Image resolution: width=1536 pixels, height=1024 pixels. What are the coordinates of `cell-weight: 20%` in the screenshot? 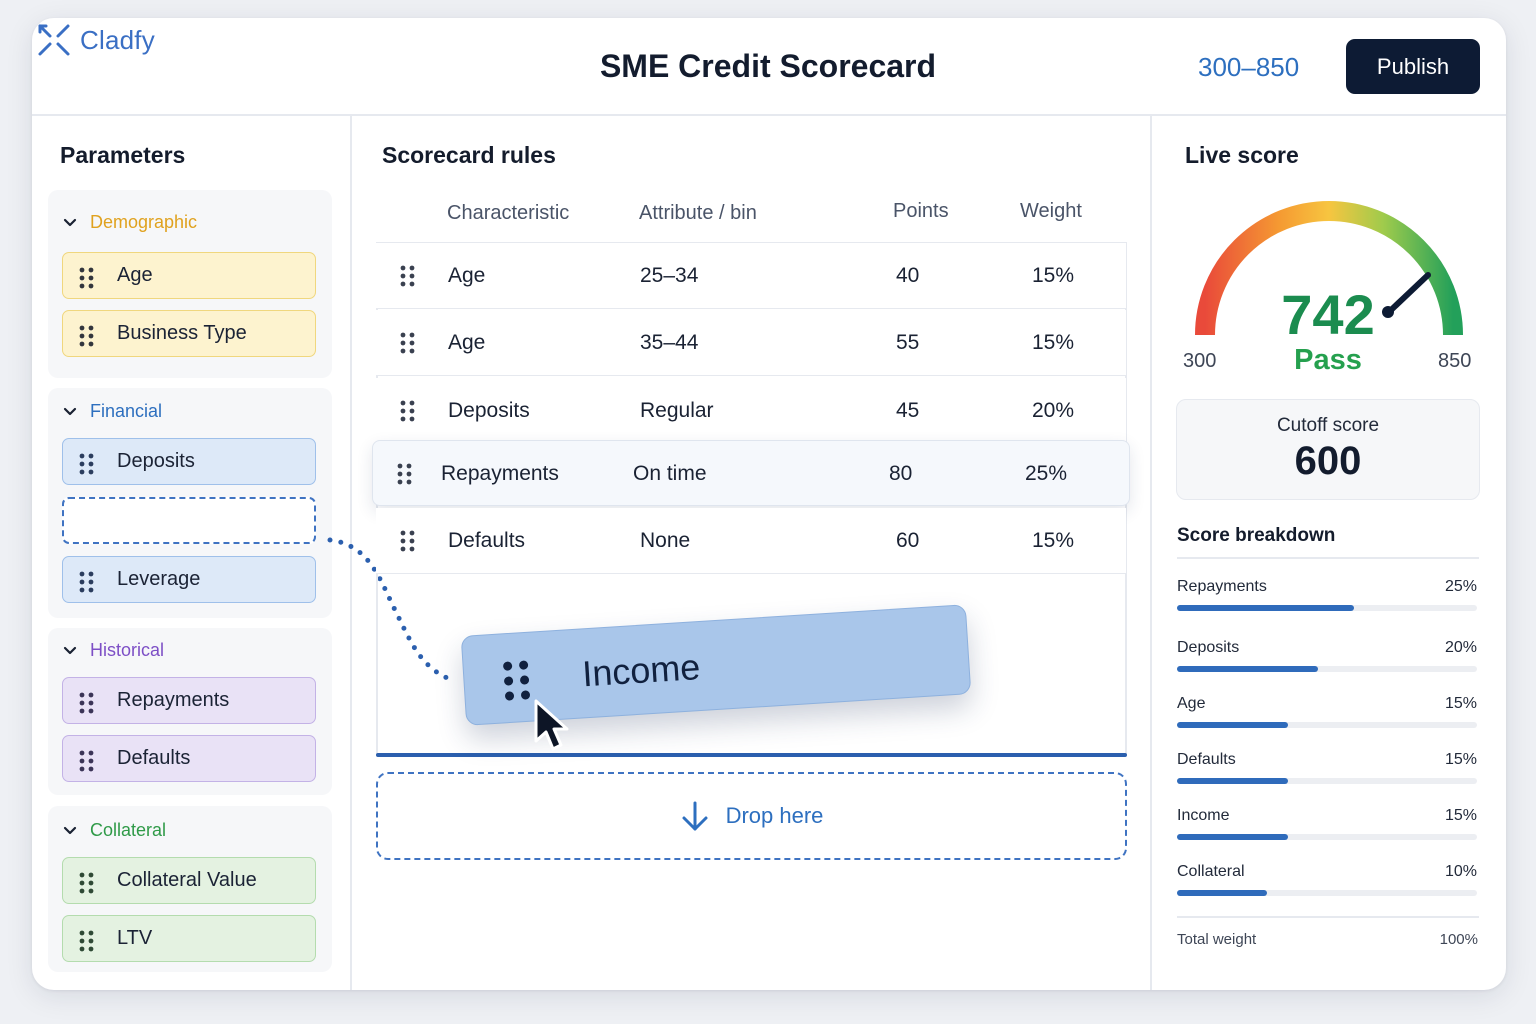 It's located at (1053, 410).